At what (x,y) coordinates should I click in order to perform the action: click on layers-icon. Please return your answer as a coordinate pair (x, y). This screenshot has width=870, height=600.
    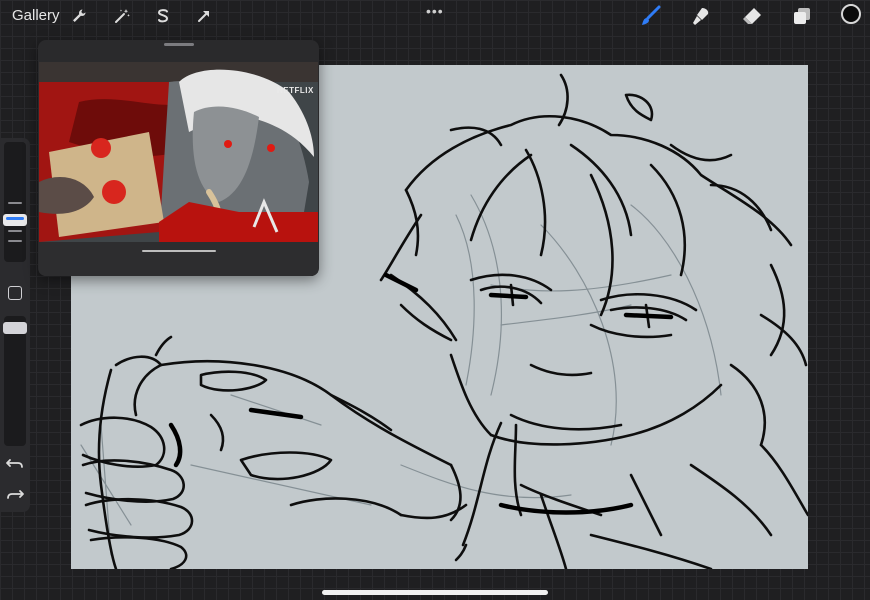
    Looking at the image, I should click on (802, 16).